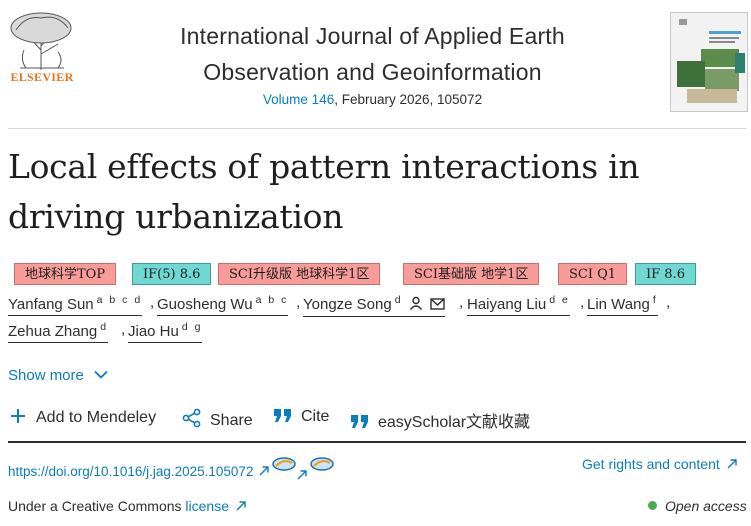 Image resolution: width=751 pixels, height=526 pixels. Describe the element at coordinates (622, 305) in the screenshot. I see `author-link: Lin Wang f` at that location.